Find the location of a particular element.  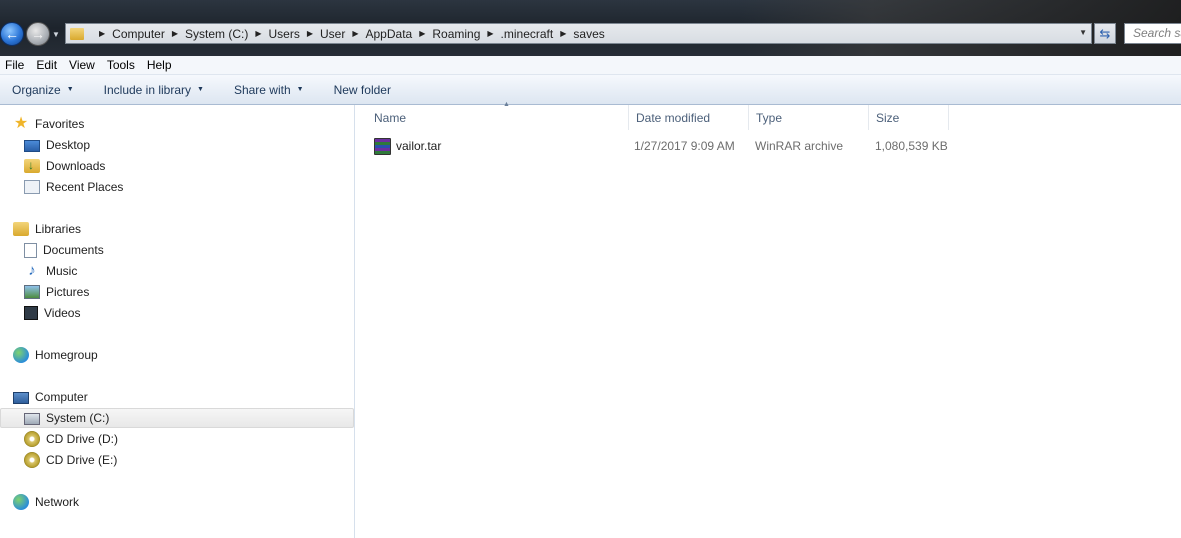

network-icon is located at coordinates (21, 502).